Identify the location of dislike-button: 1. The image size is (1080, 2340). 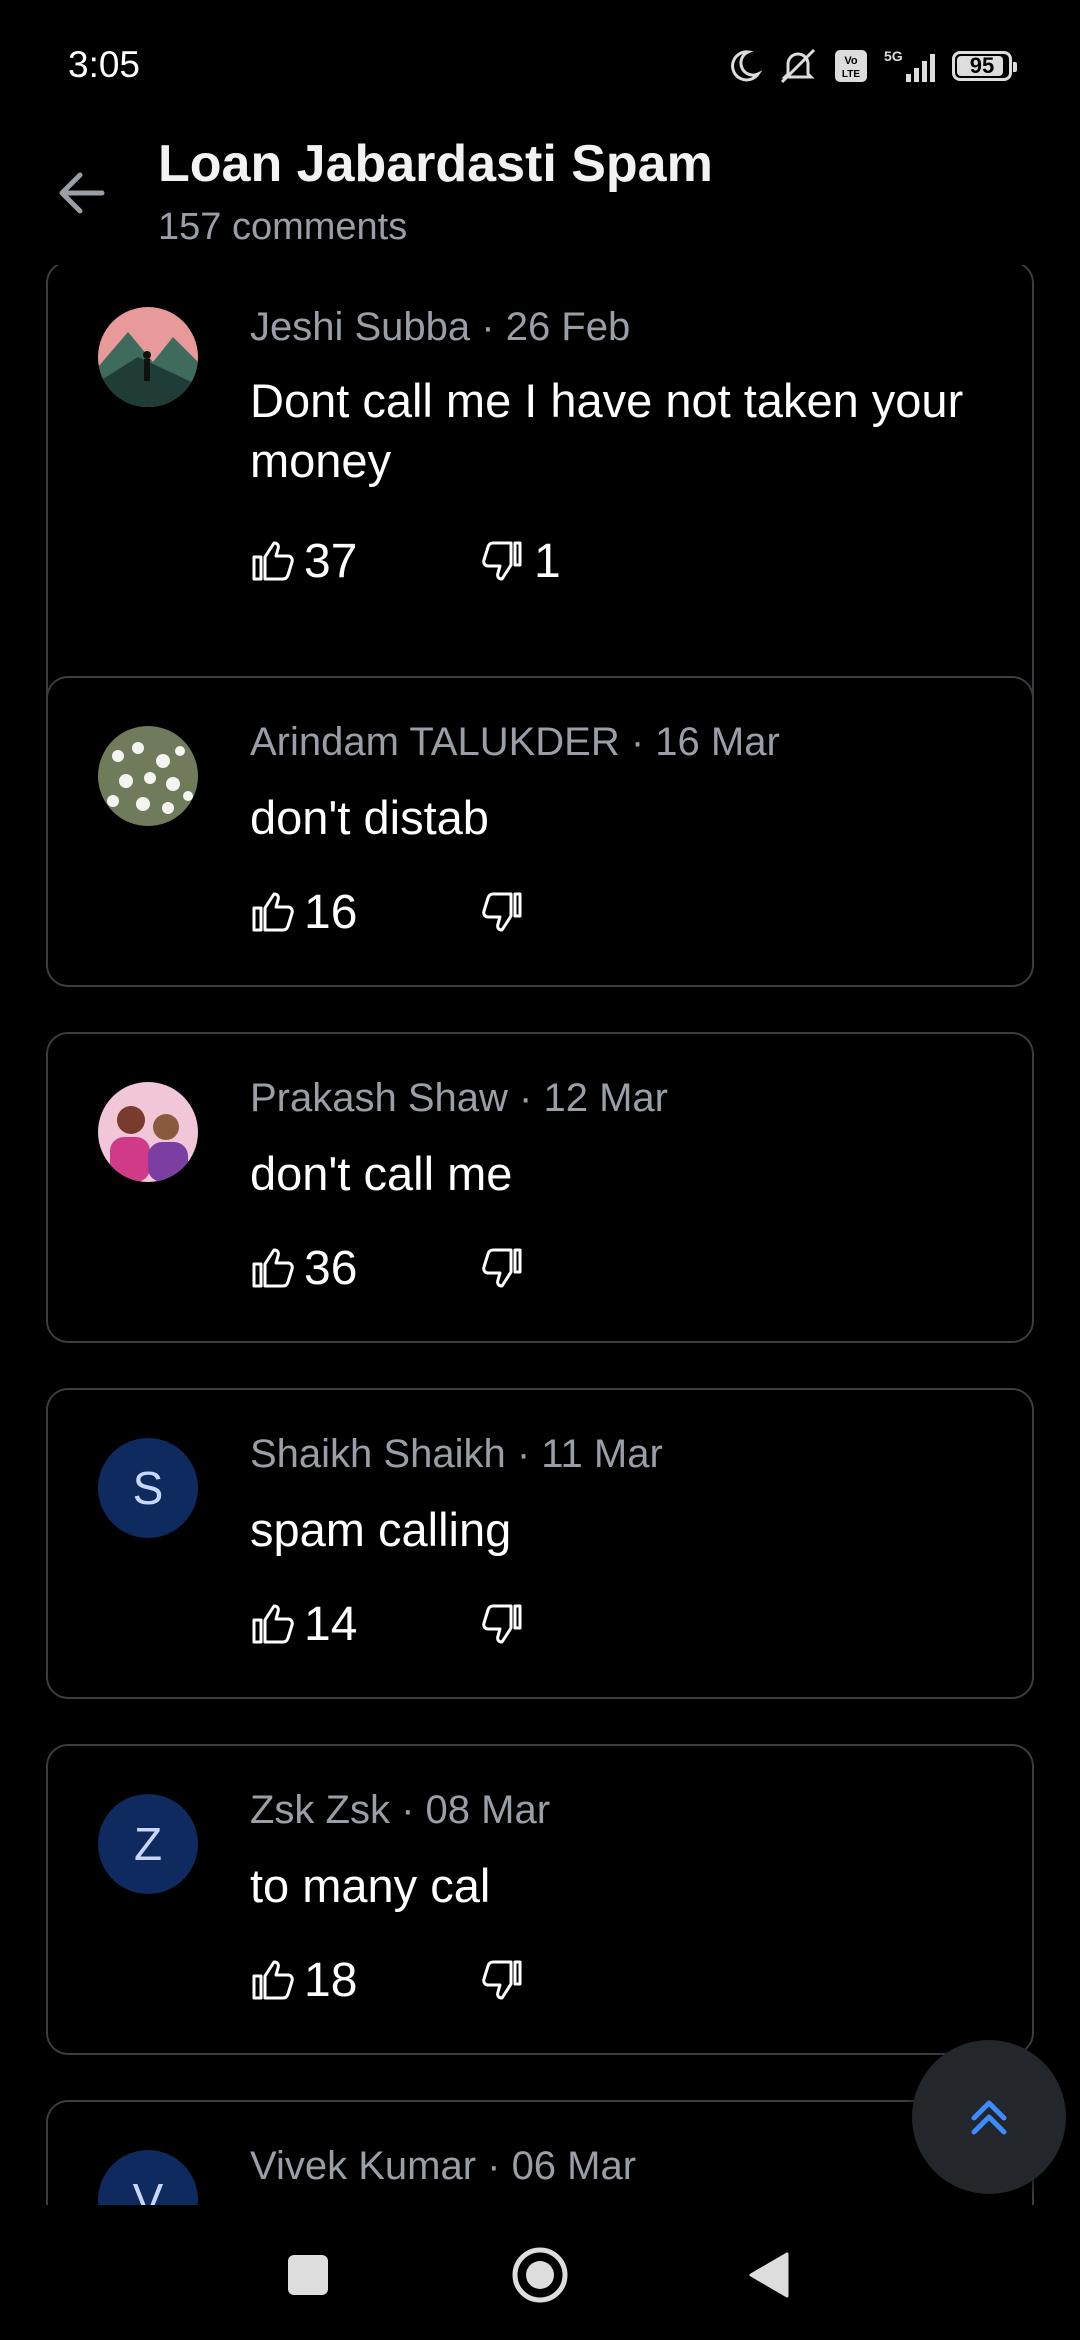
(520, 561).